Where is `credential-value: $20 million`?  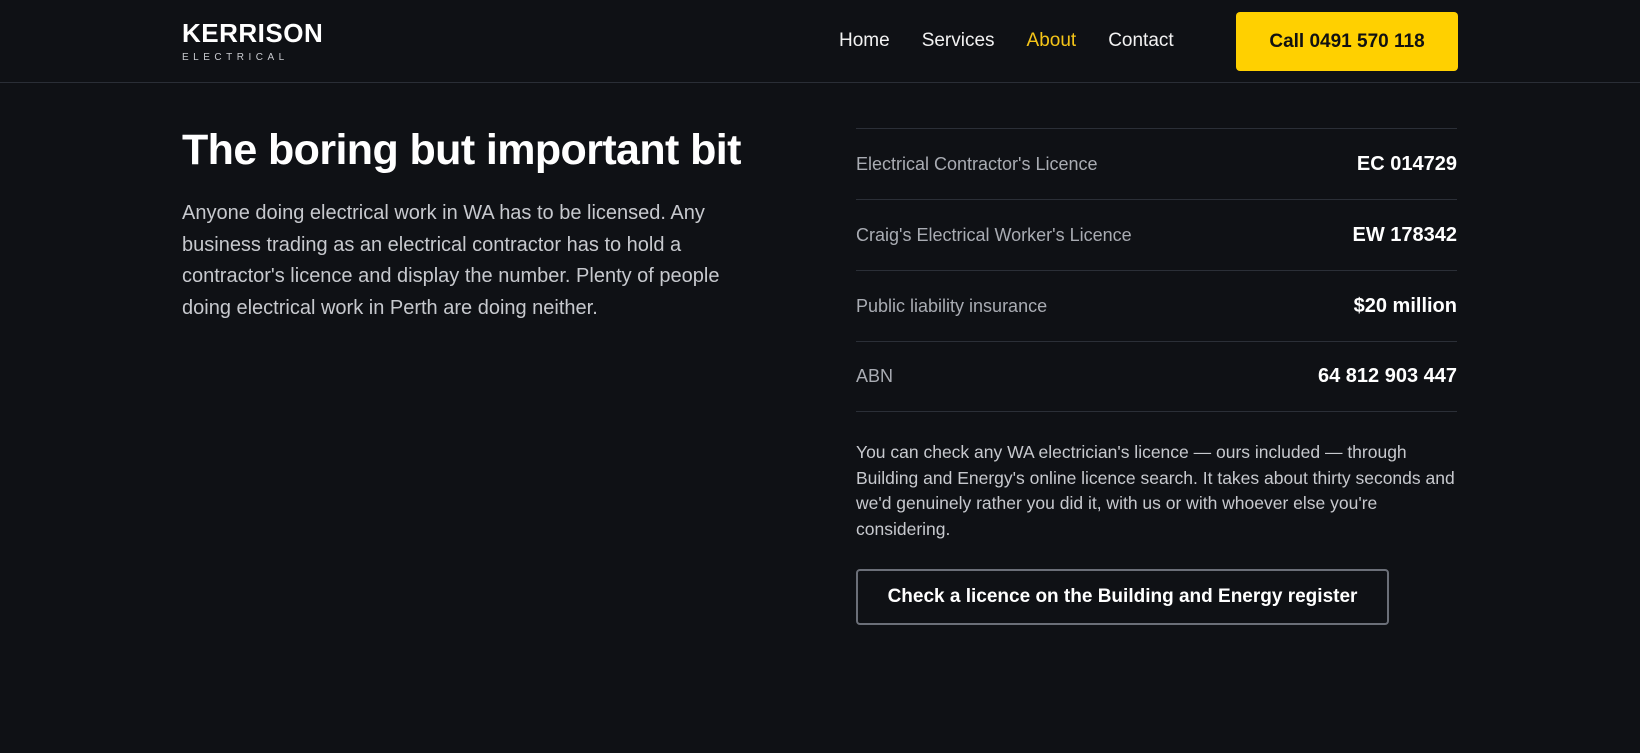 credential-value: $20 million is located at coordinates (1405, 305).